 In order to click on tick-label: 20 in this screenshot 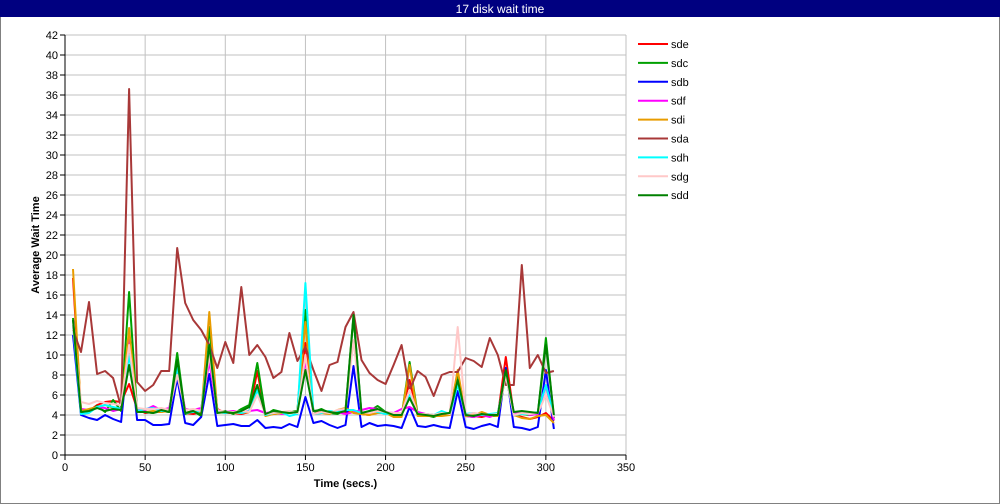, I will do `click(52, 256)`.